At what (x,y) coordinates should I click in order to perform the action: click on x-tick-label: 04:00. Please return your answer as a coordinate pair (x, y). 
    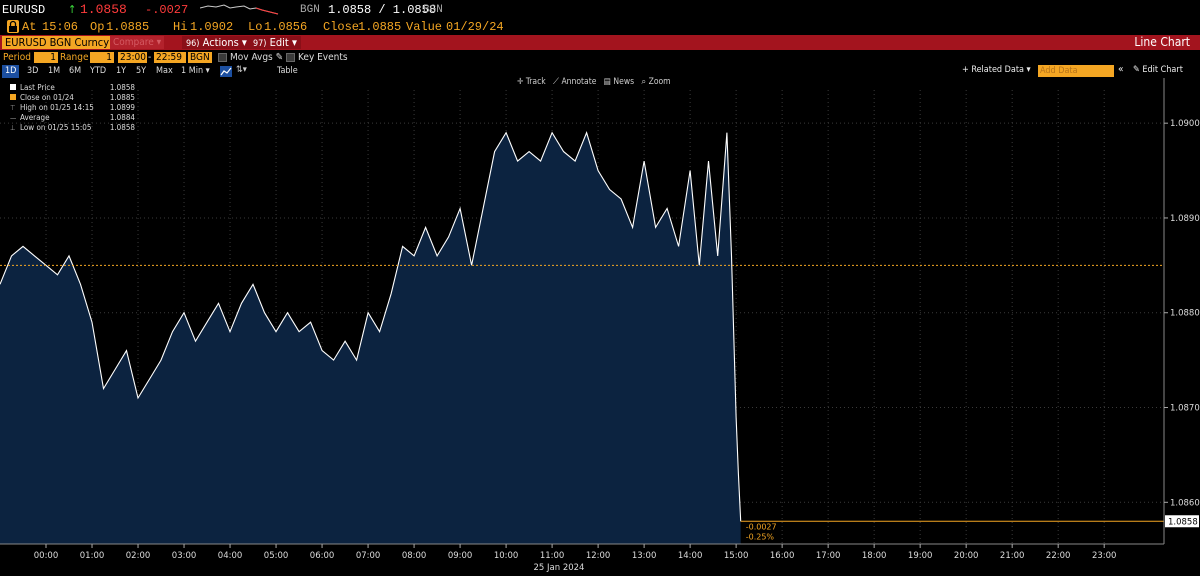
    Looking at the image, I should click on (230, 556).